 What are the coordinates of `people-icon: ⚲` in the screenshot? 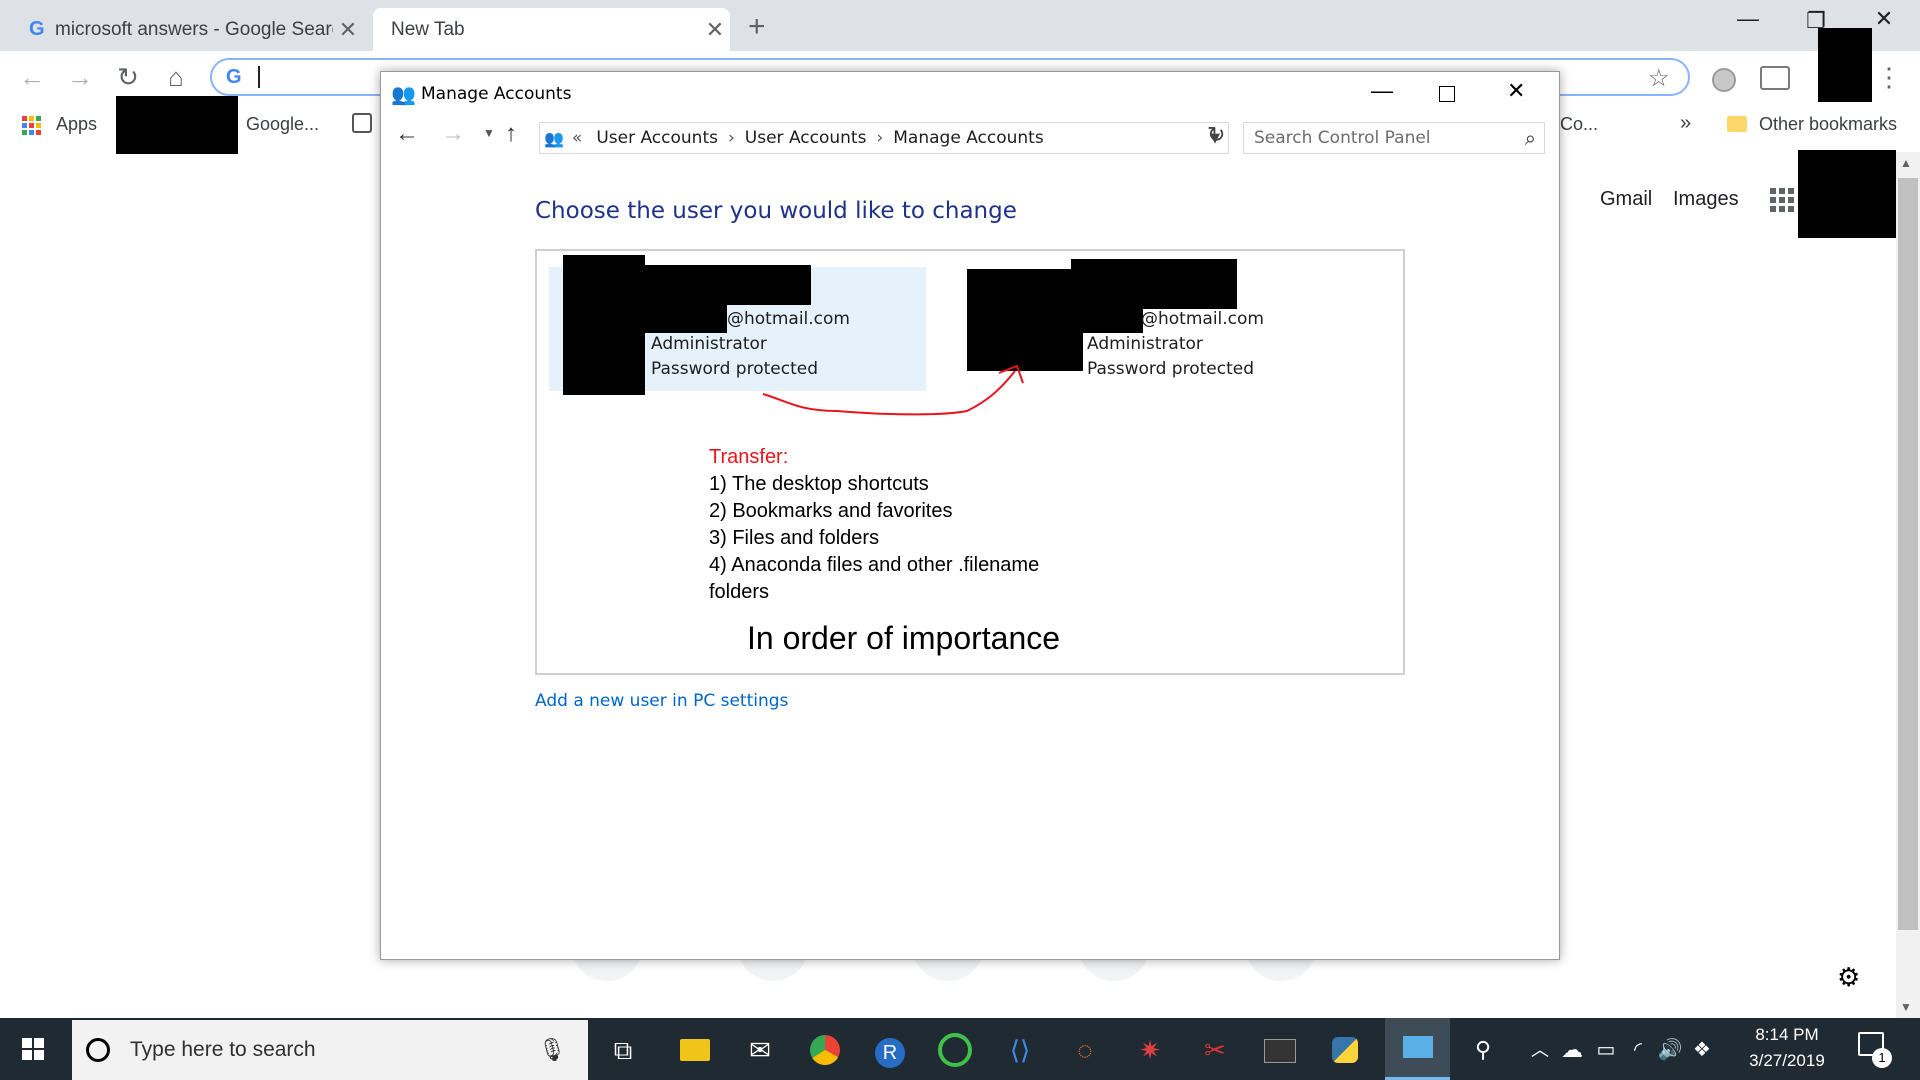 It's located at (1483, 1050).